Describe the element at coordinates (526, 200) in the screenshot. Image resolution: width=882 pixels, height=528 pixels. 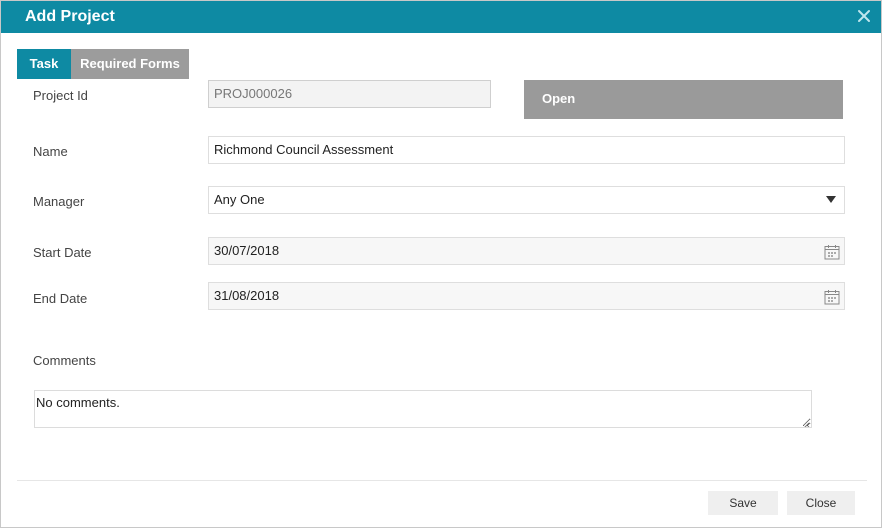
I see `manager-select: Any One` at that location.